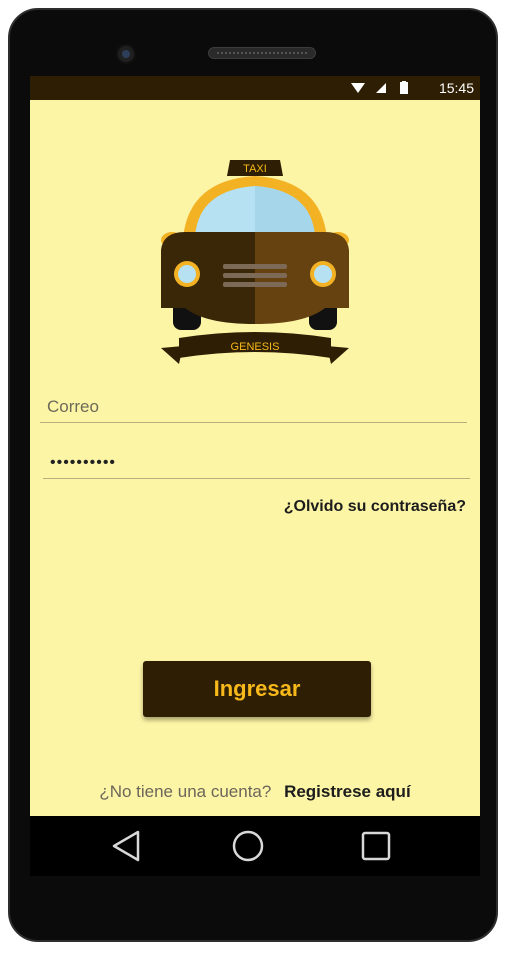 The height and width of the screenshot is (954, 505). I want to click on status-time: 15:45, so click(456, 88).